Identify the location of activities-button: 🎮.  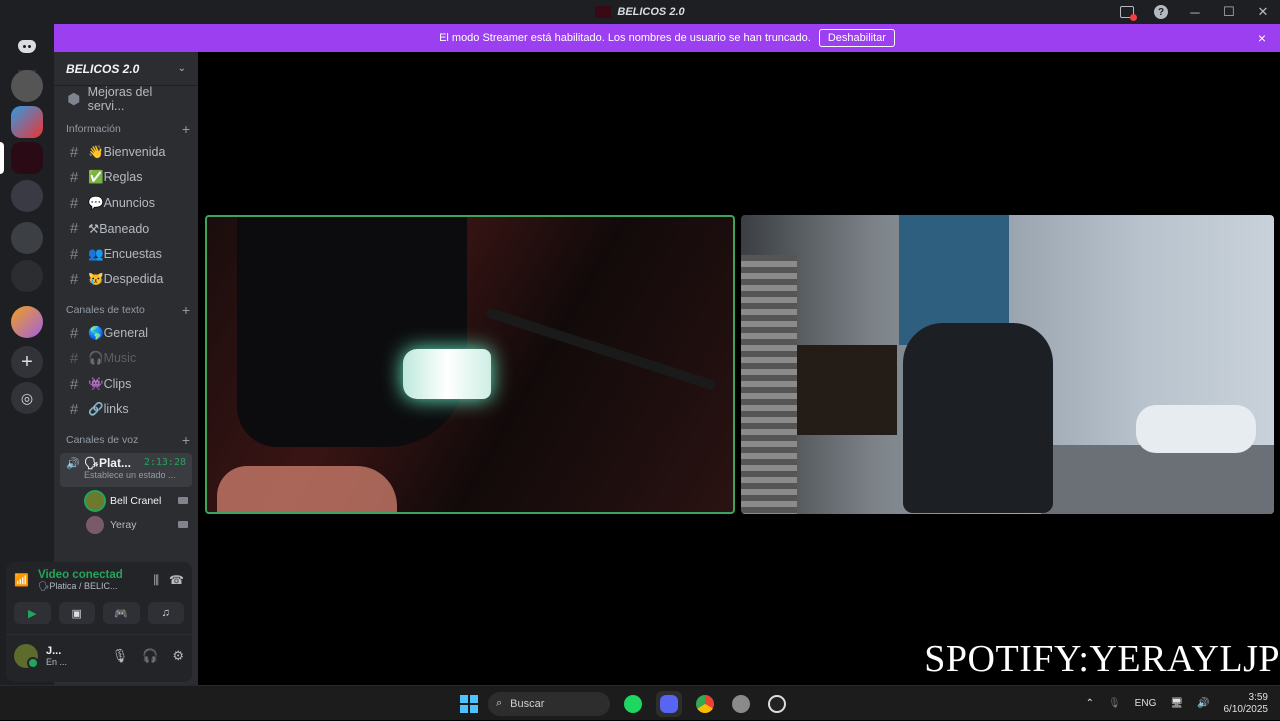
(121, 613).